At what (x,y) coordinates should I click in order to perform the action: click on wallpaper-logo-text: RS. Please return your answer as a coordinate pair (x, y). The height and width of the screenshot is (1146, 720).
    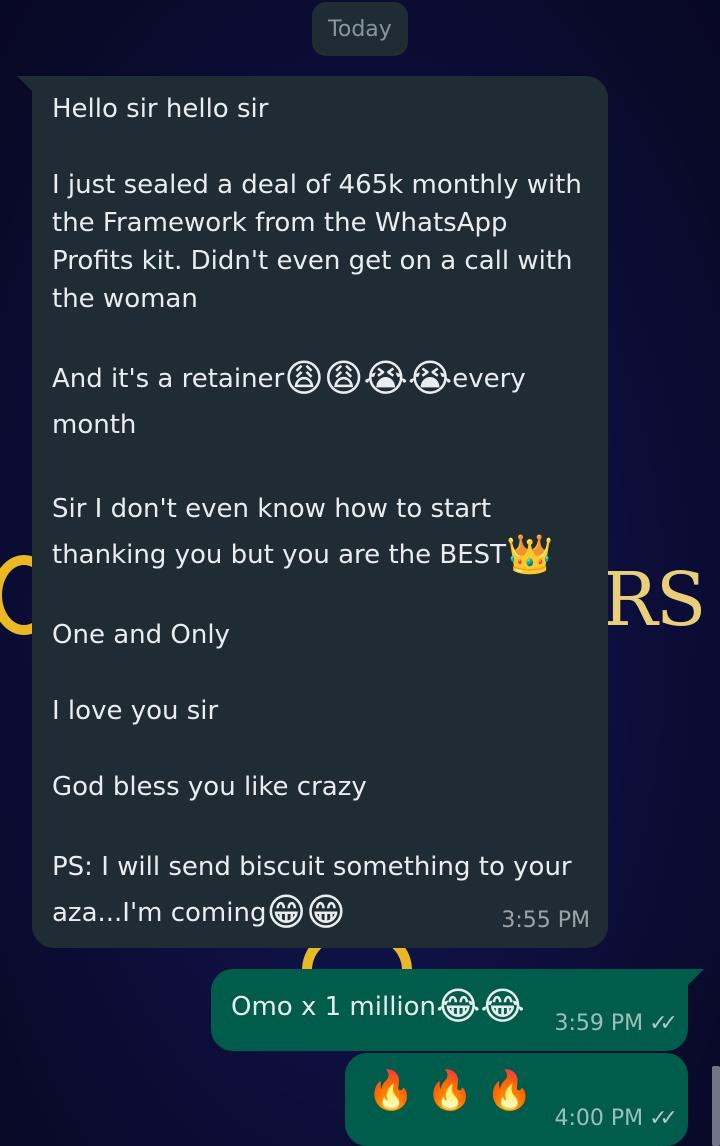
    Looking at the image, I should click on (654, 600).